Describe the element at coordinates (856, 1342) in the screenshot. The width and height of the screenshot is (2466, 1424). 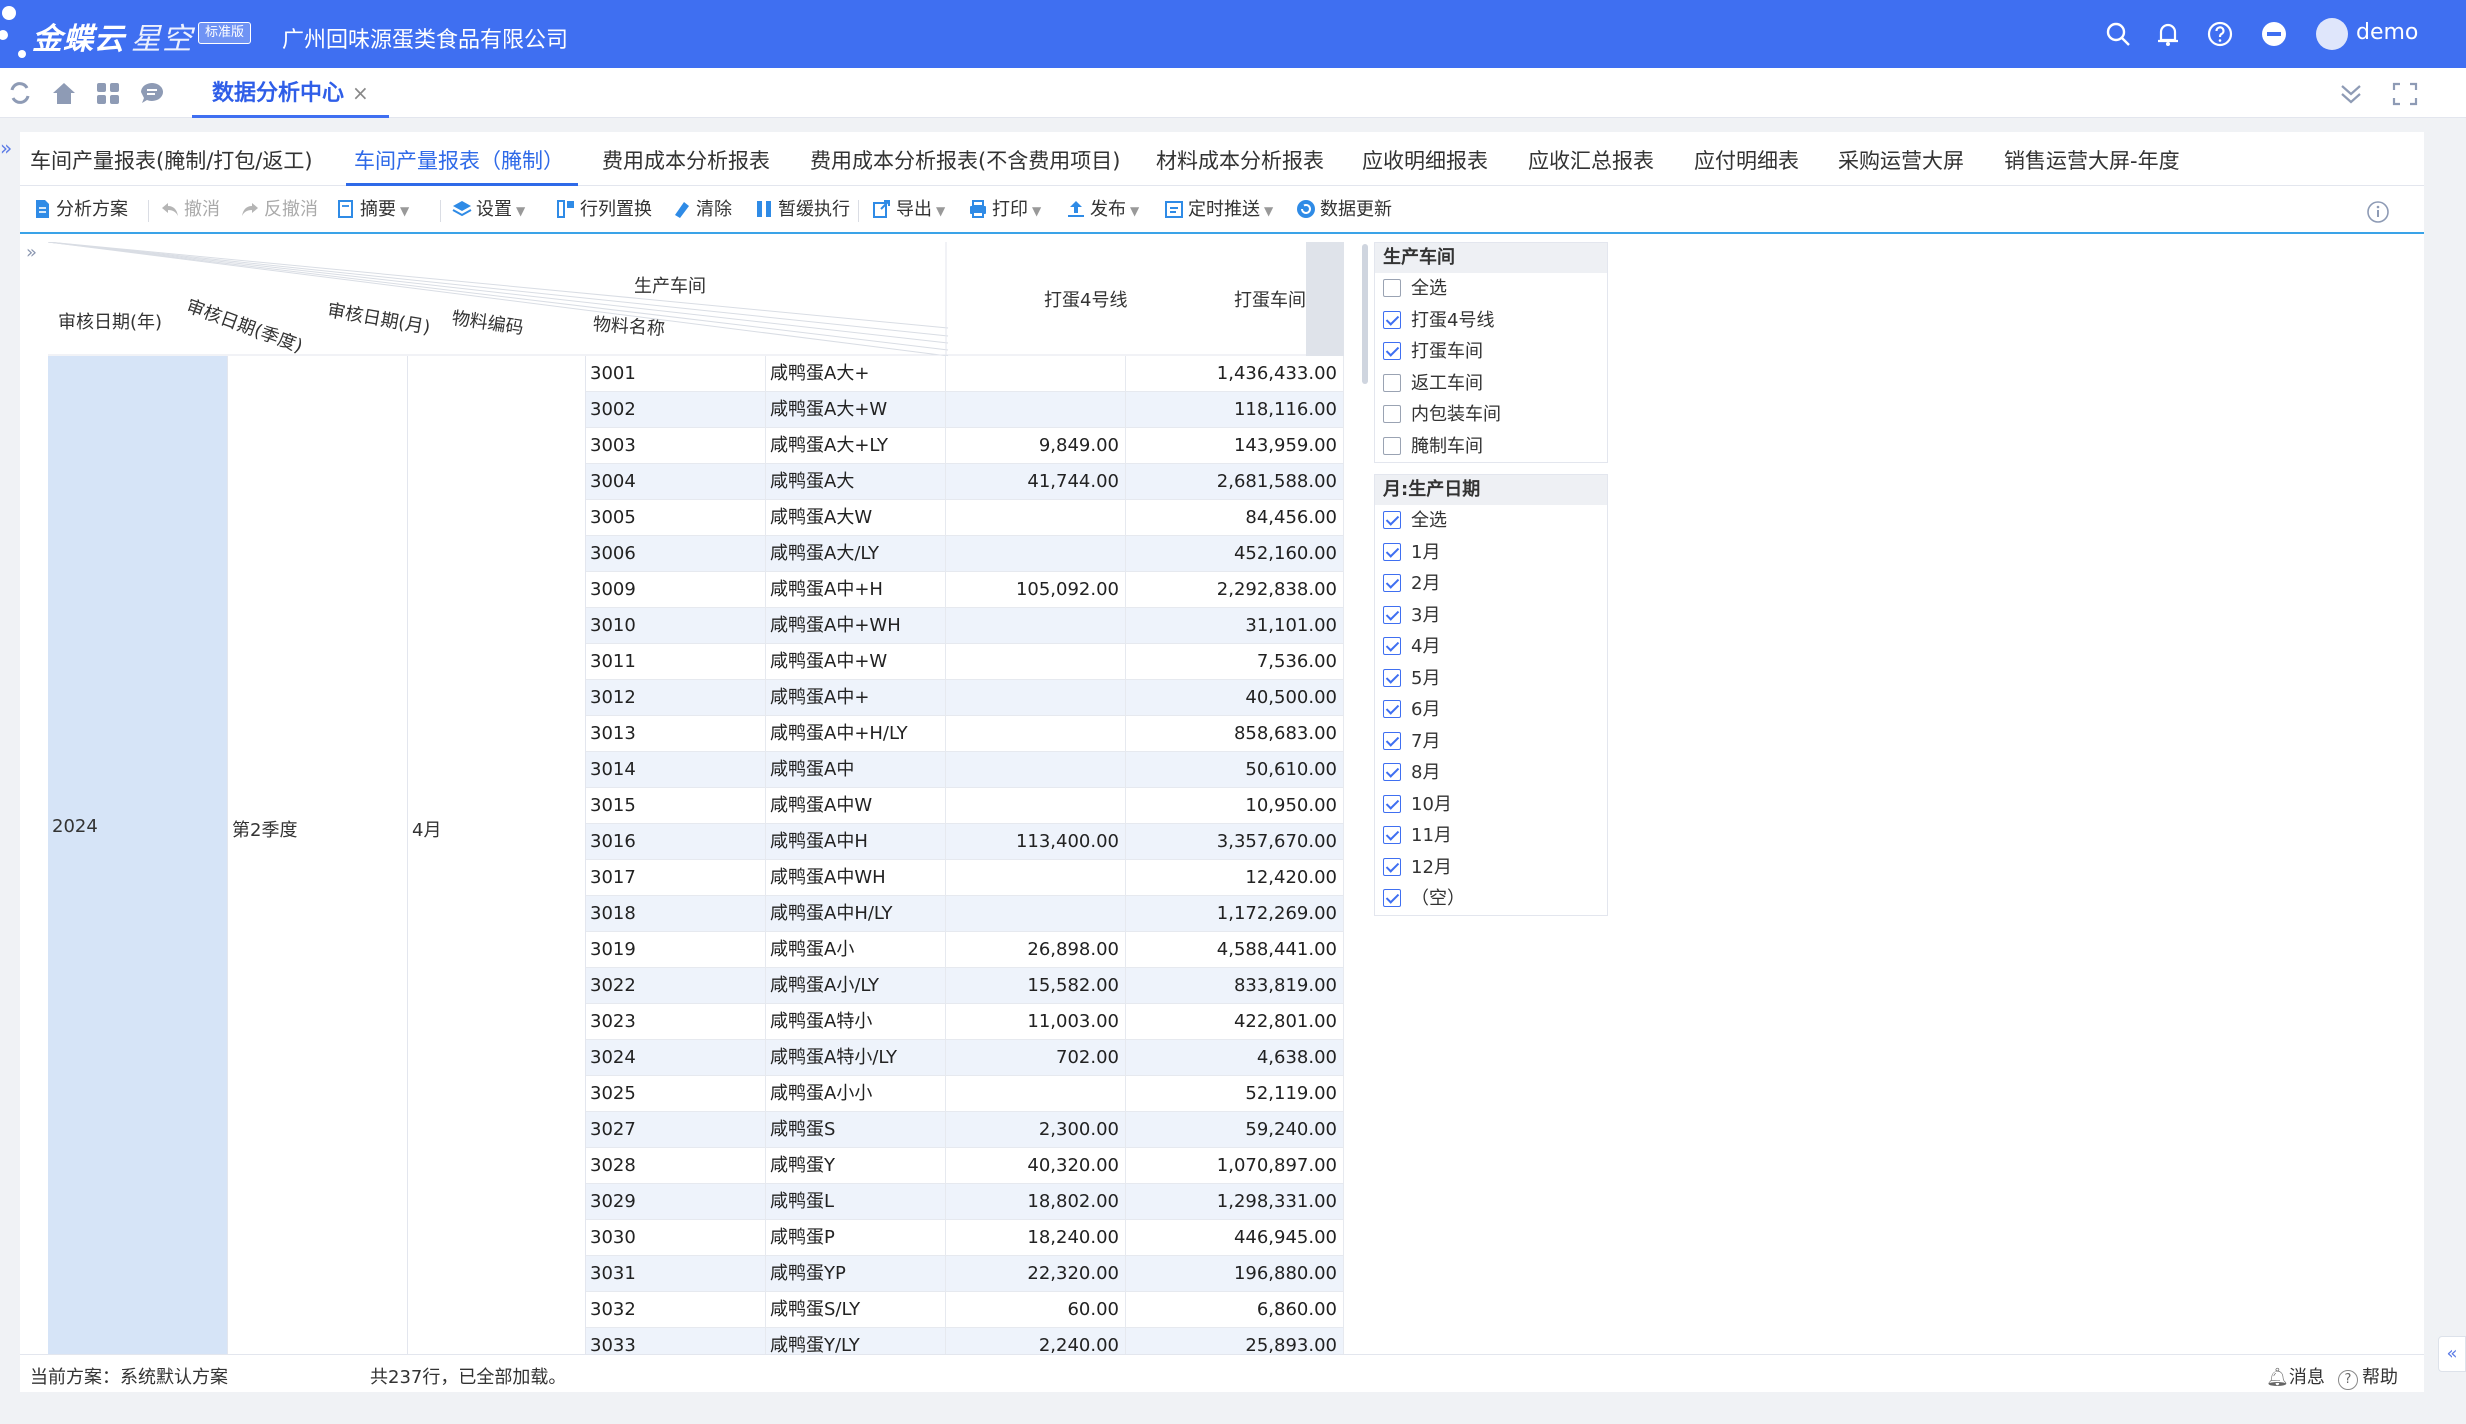
I see `material-name-cell: 咸鸭蛋Y/LY` at that location.